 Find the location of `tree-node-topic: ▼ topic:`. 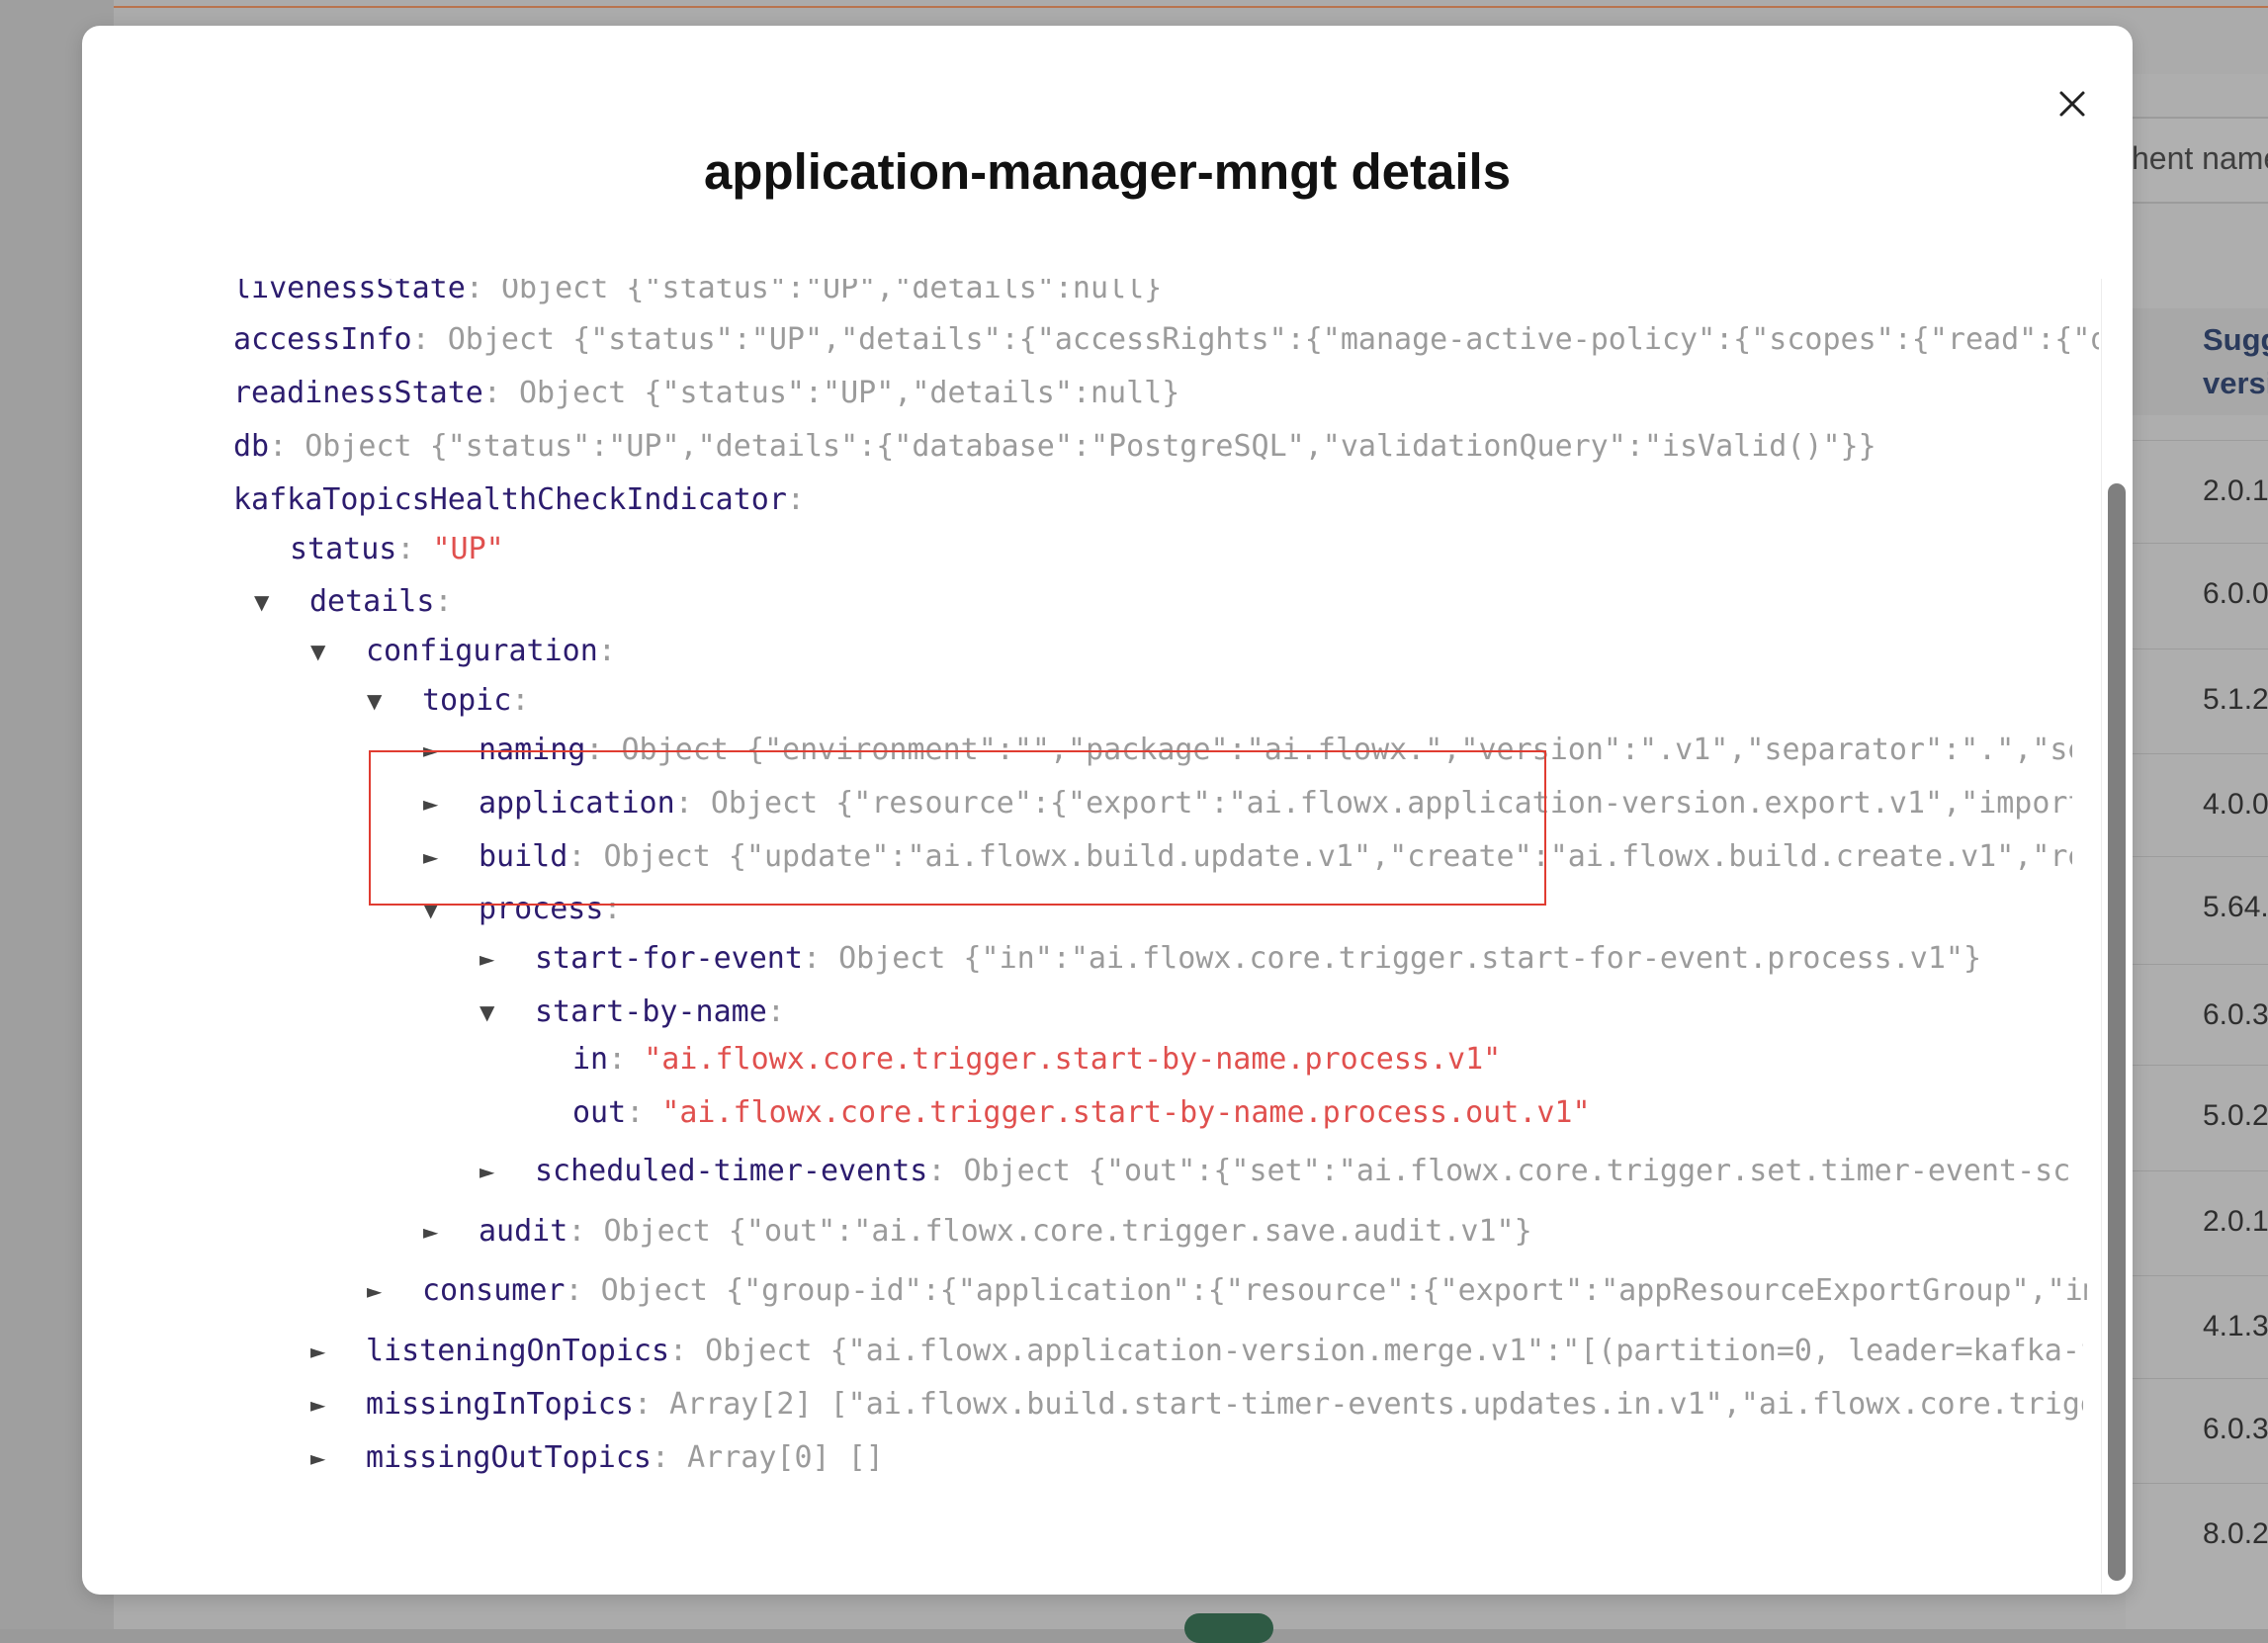

tree-node-topic: ▼ topic: is located at coordinates (448, 701).